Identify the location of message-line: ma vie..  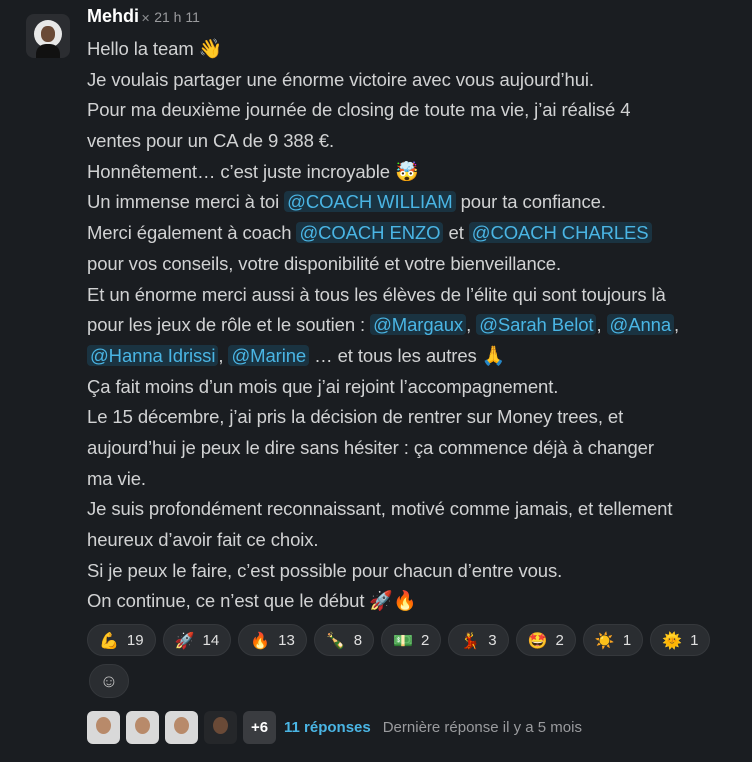
(417, 479).